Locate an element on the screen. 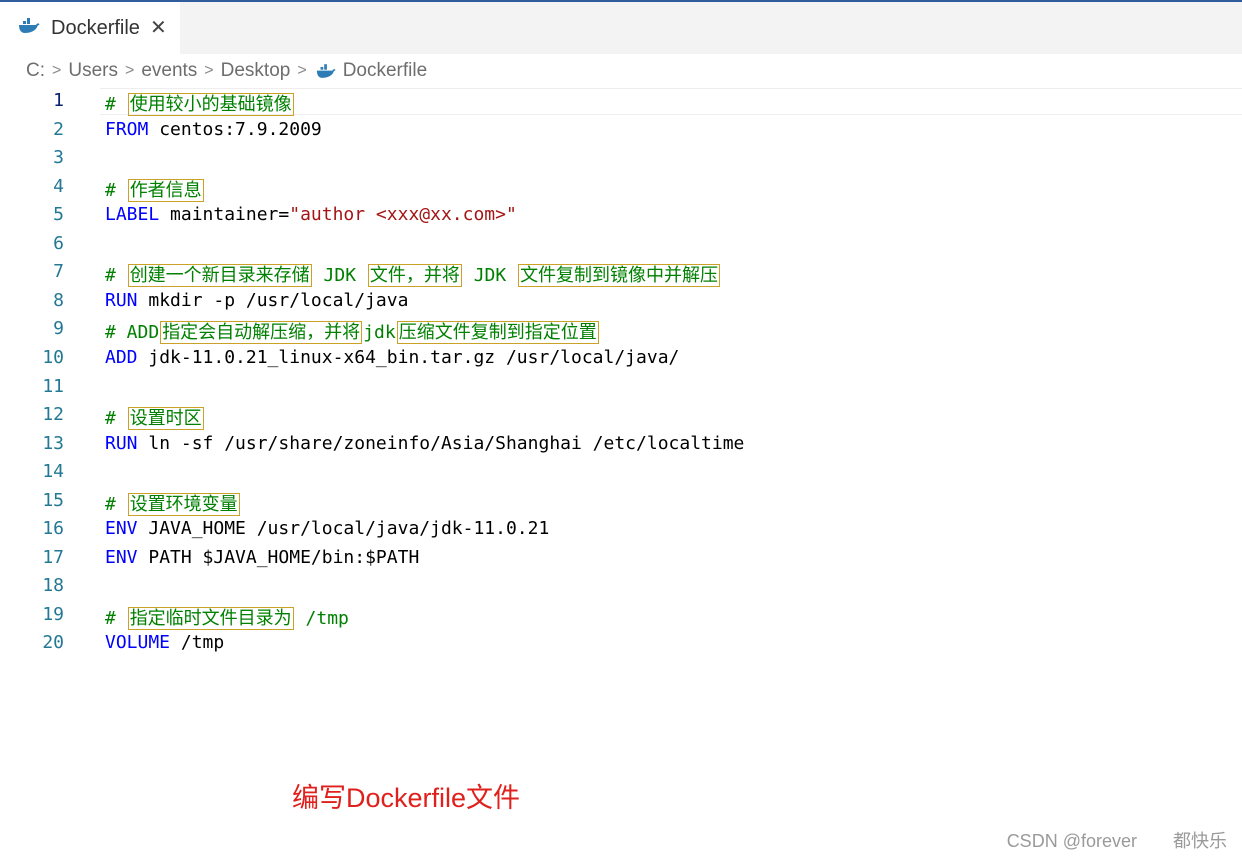  line-number: 4 is located at coordinates (58, 186).